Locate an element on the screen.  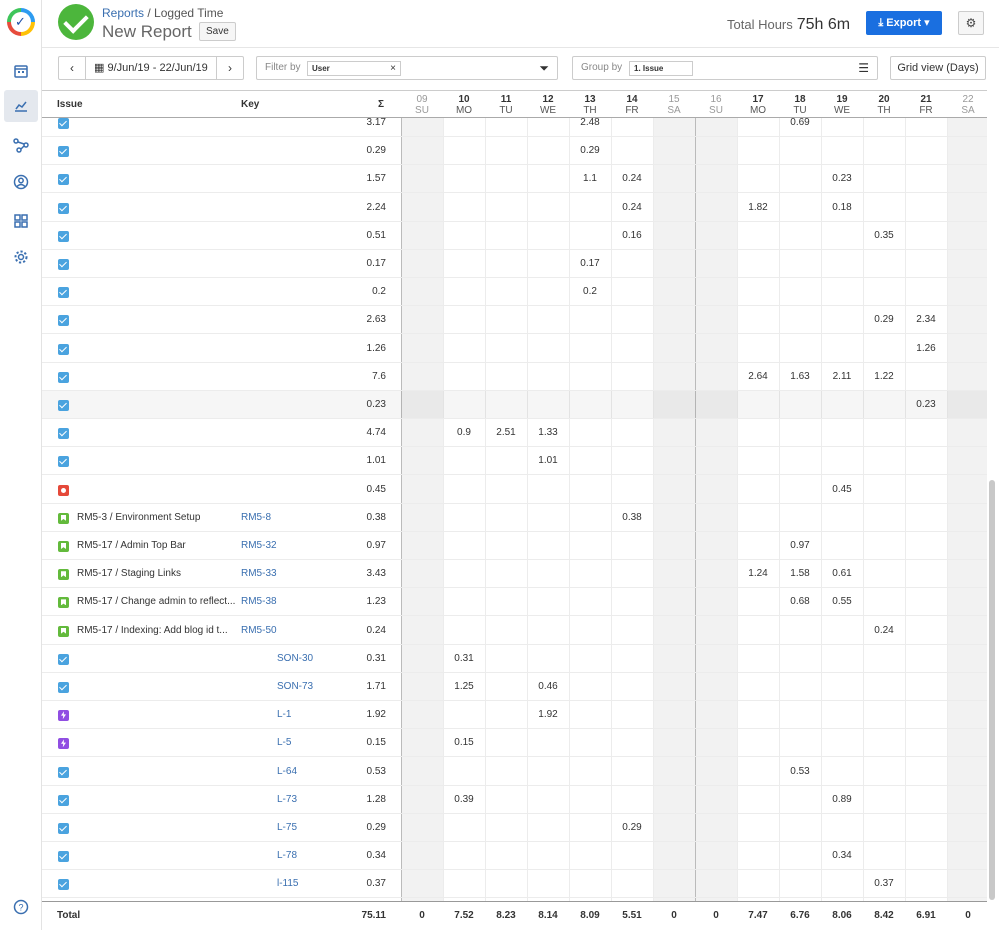
col-key-header: Key is located at coordinates (250, 104).